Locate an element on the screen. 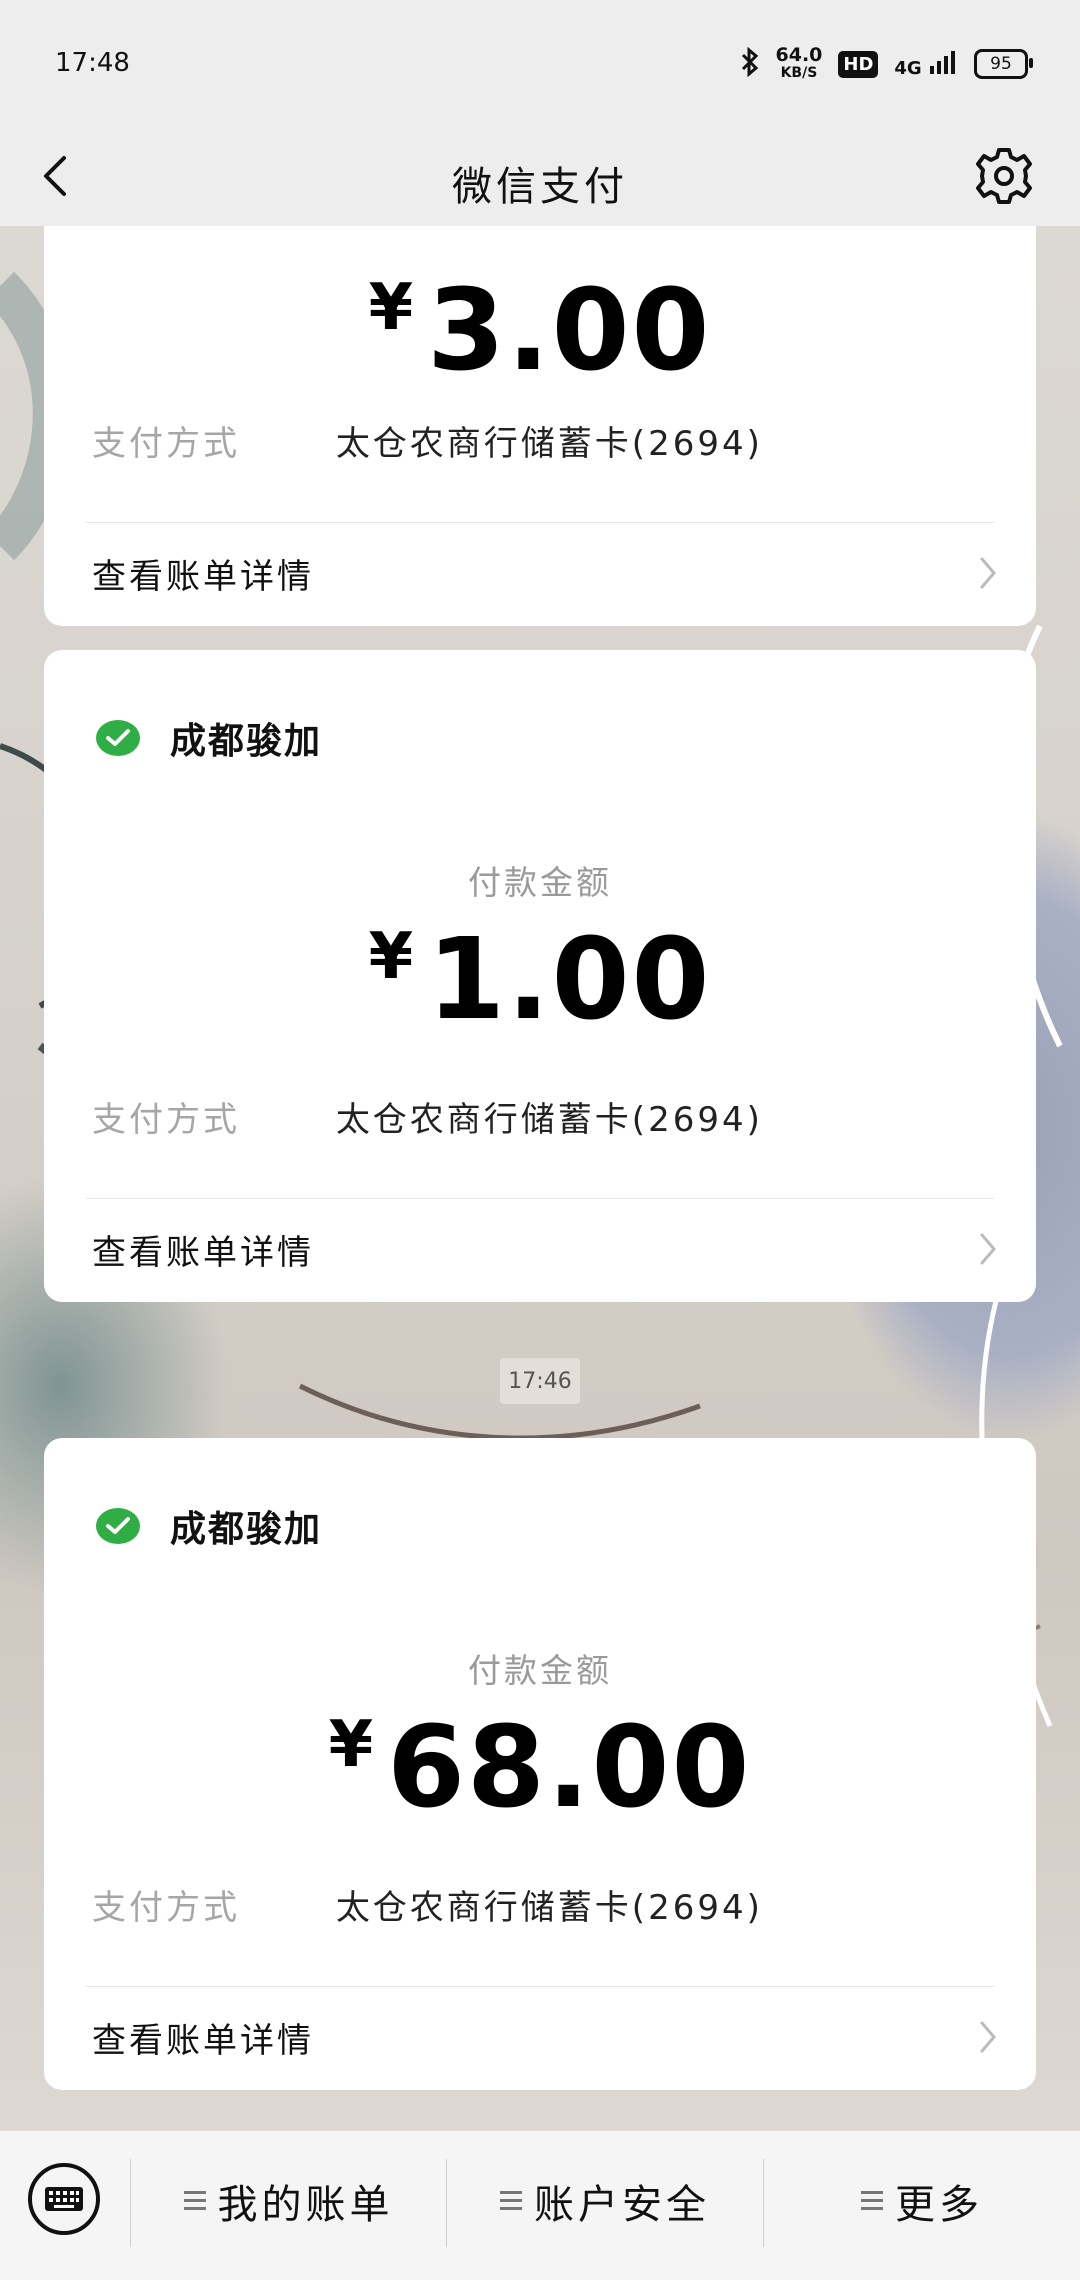 This screenshot has height=2280, width=1080. keyboard-icon is located at coordinates (64, 2199).